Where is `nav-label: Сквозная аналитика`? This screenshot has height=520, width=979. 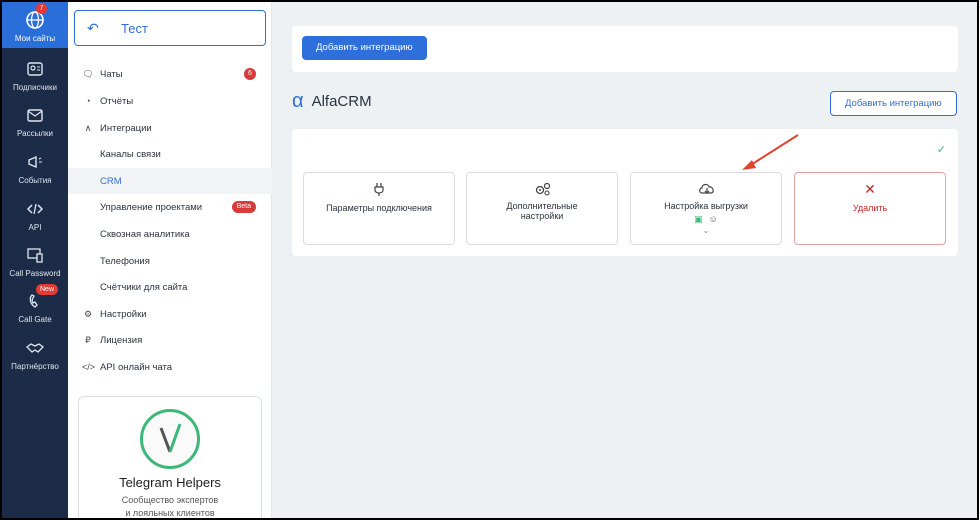 nav-label: Сквозная аналитика is located at coordinates (145, 234).